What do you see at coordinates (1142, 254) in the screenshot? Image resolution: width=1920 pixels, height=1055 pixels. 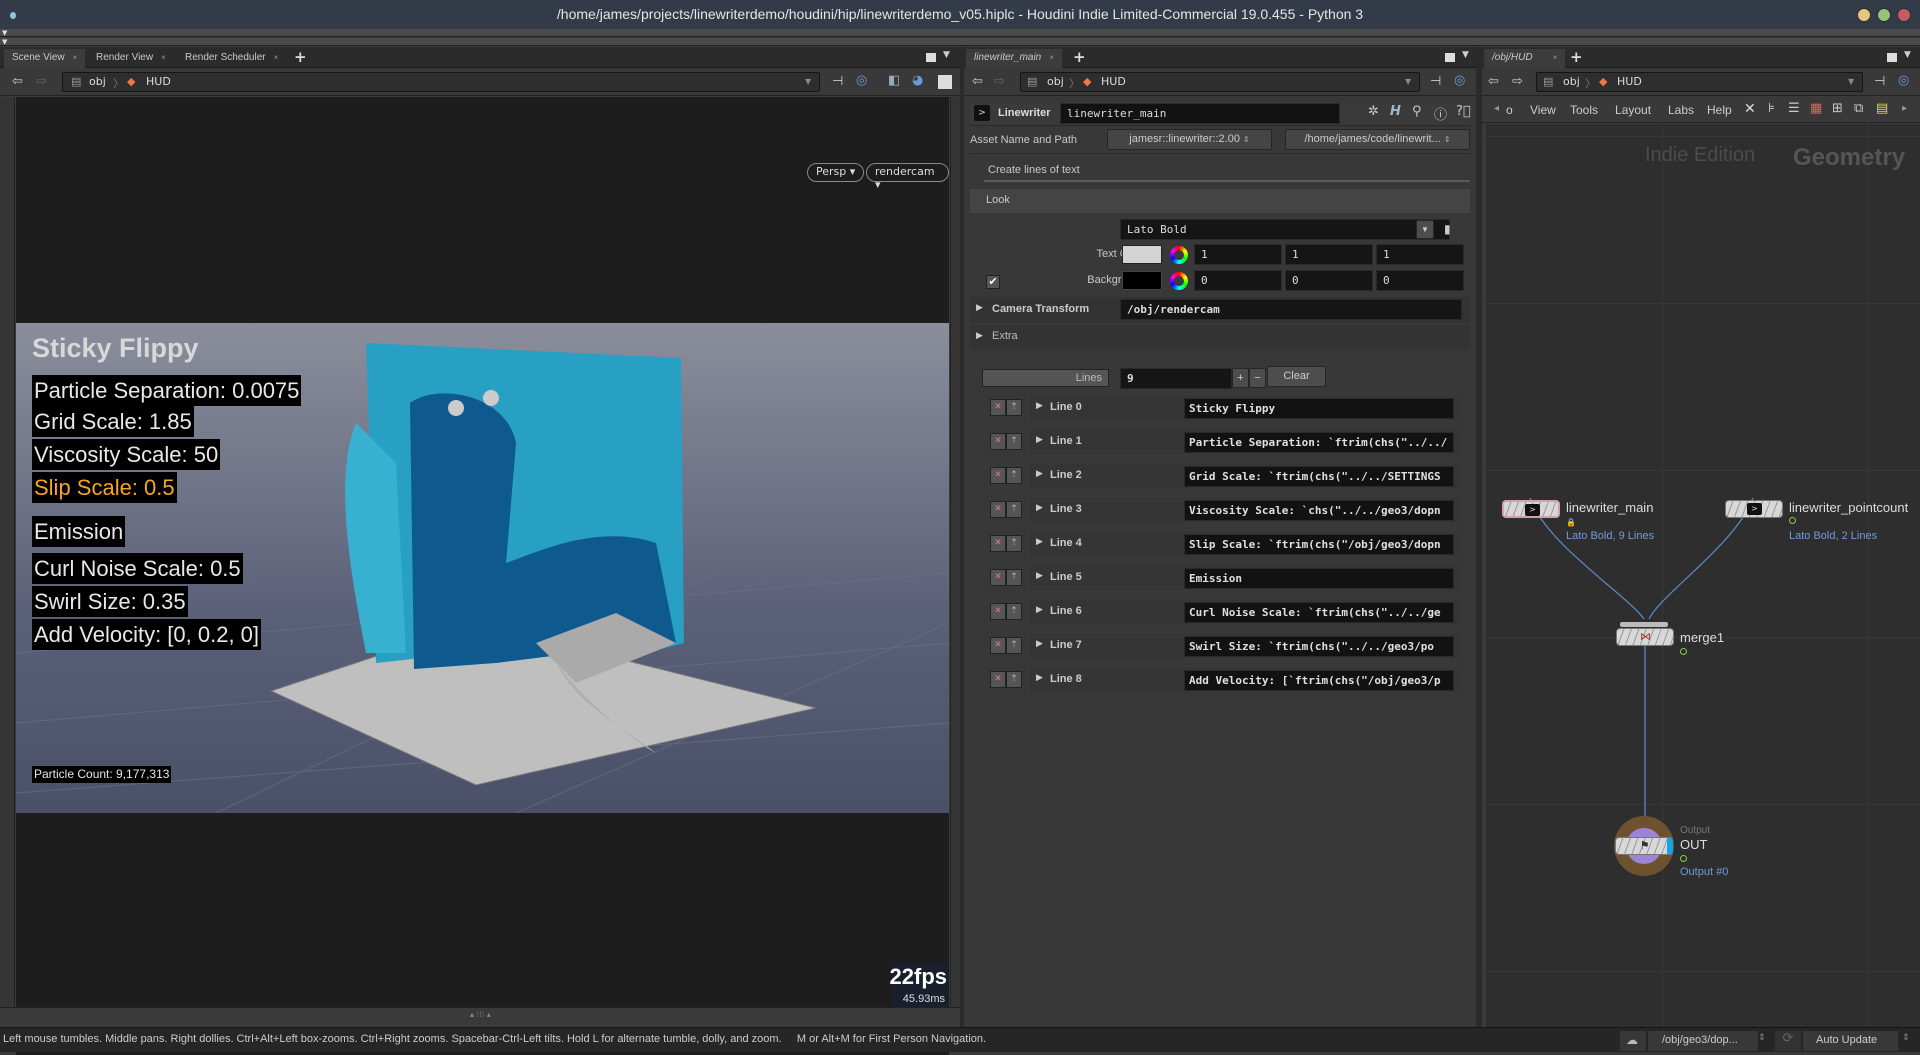 I see `text-color-swatch` at bounding box center [1142, 254].